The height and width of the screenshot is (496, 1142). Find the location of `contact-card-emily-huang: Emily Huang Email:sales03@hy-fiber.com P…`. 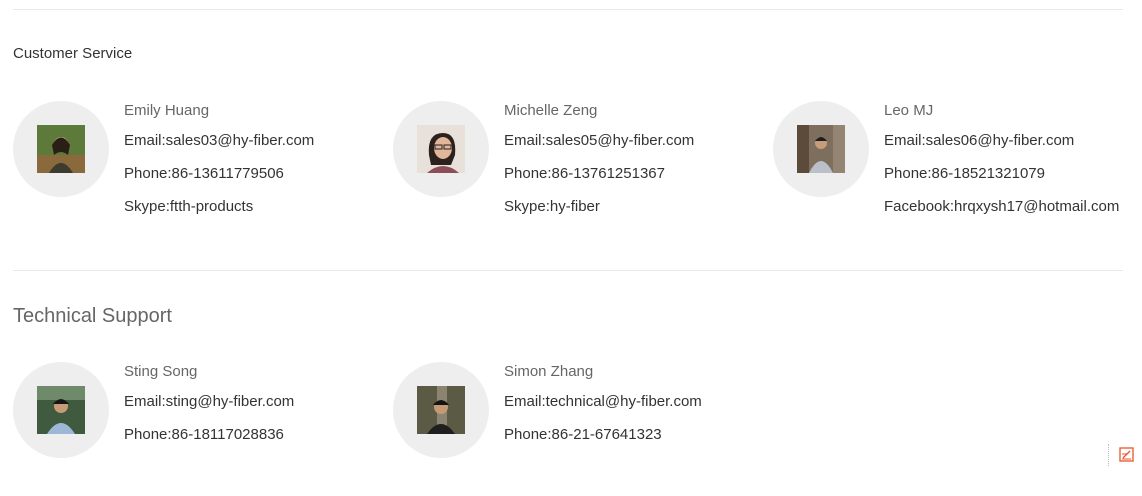

contact-card-emily-huang: Emily Huang Email:sales03@hy-fiber.com P… is located at coordinates (203, 161).